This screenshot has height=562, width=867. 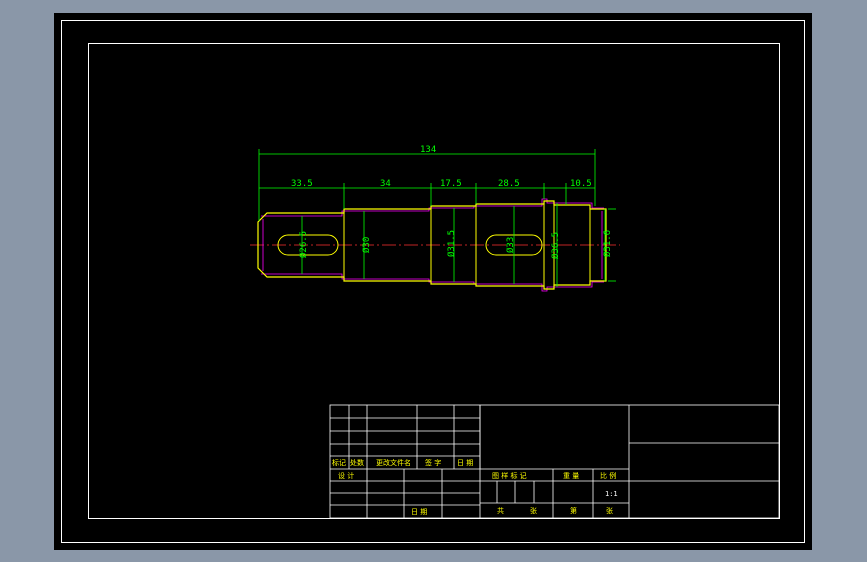 I want to click on dim-d2-label: Ø30, so click(x=366, y=245).